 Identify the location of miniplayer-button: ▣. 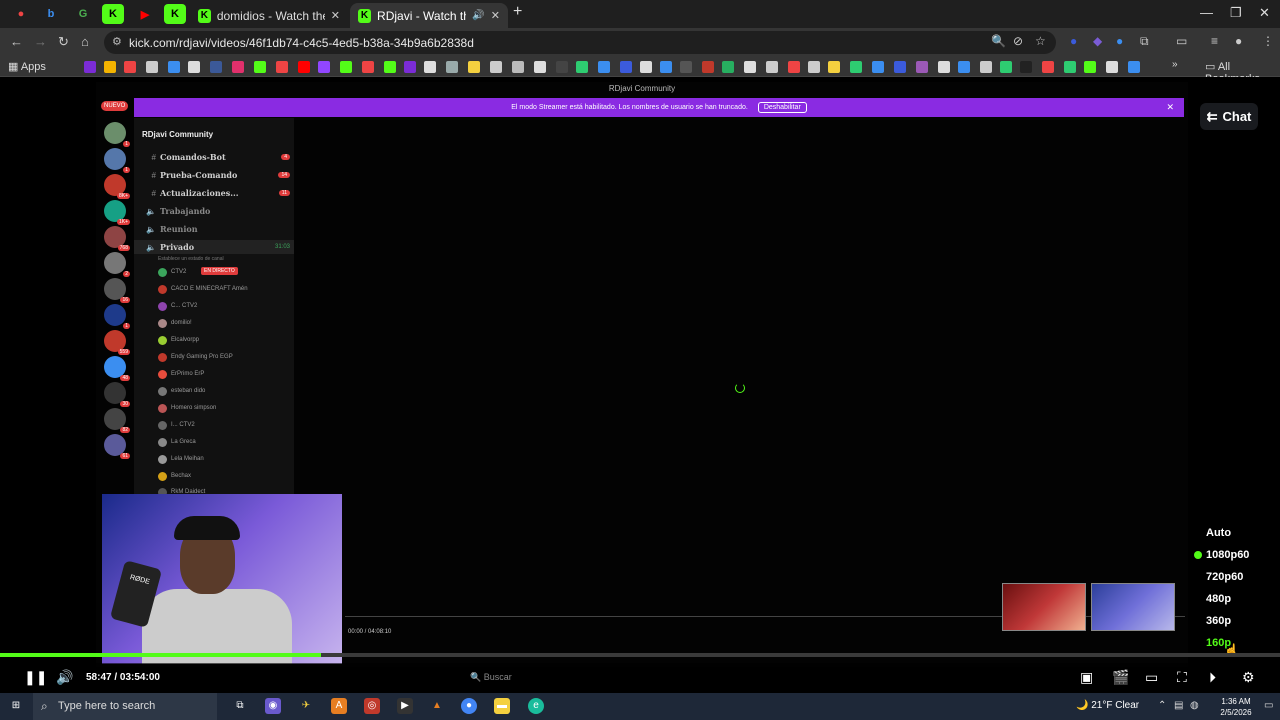
(1086, 677).